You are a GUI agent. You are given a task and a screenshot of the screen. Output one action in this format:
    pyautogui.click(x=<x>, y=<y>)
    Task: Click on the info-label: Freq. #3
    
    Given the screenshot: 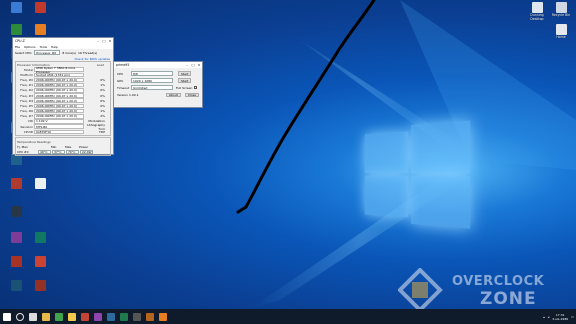 What is the action you would take?
    pyautogui.click(x=26, y=95)
    